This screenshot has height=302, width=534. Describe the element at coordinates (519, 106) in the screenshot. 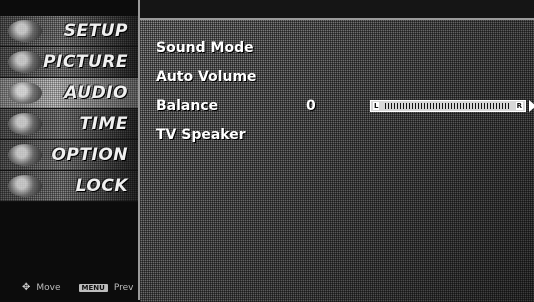

I see `balance-right-label: R` at that location.